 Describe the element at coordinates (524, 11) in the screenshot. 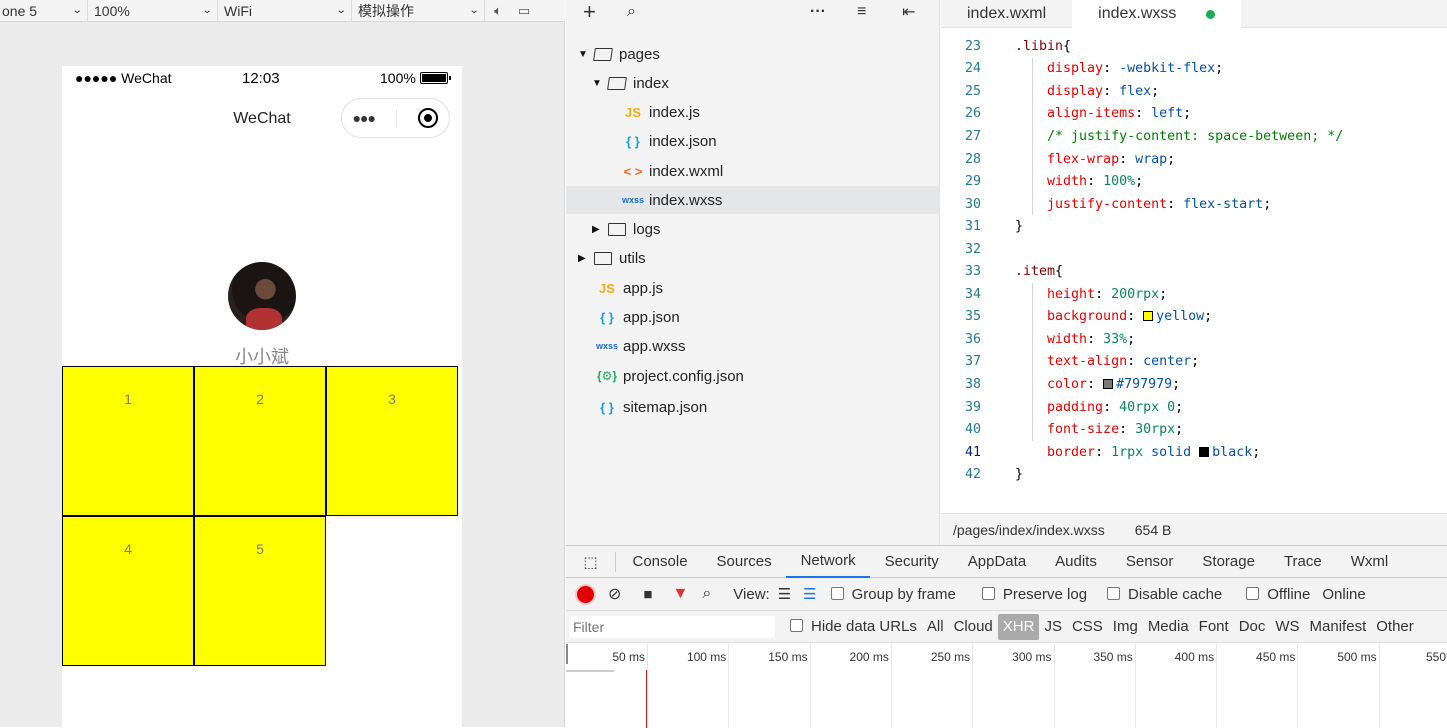

I see `window-icon: ▭` at that location.